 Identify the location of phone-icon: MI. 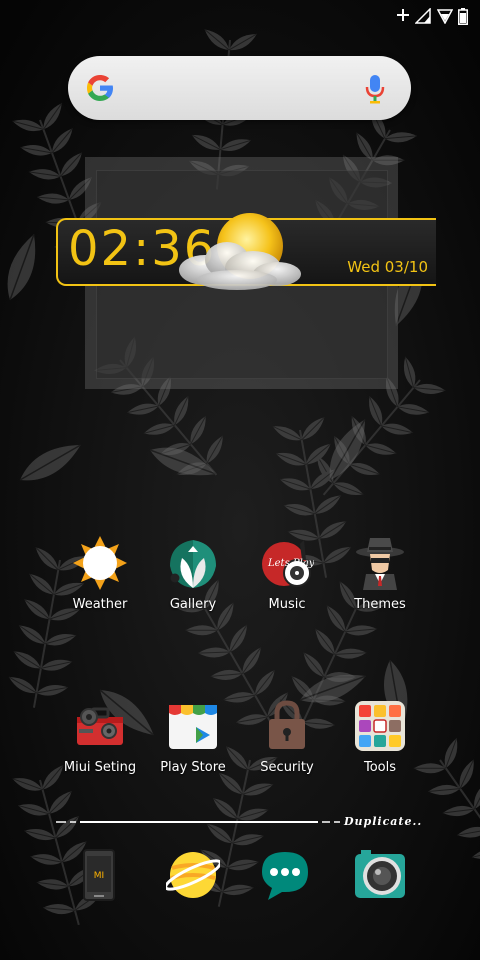
(99, 875).